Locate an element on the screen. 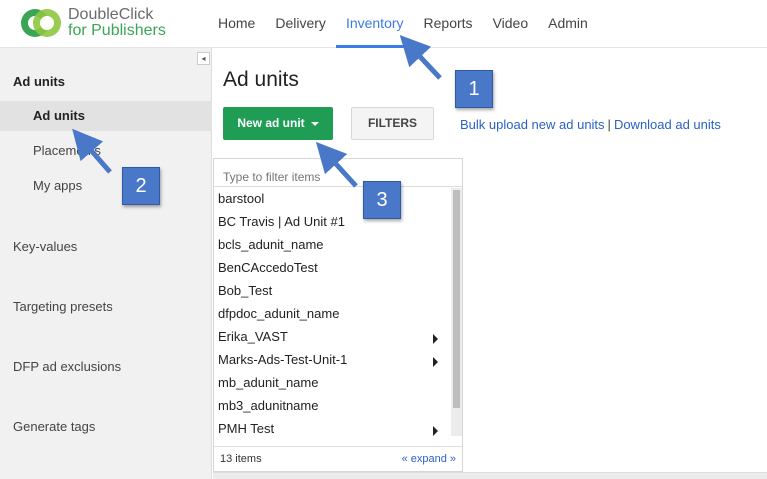 The image size is (767, 479). collapse-sidebar-icon: ◂ is located at coordinates (203, 58).